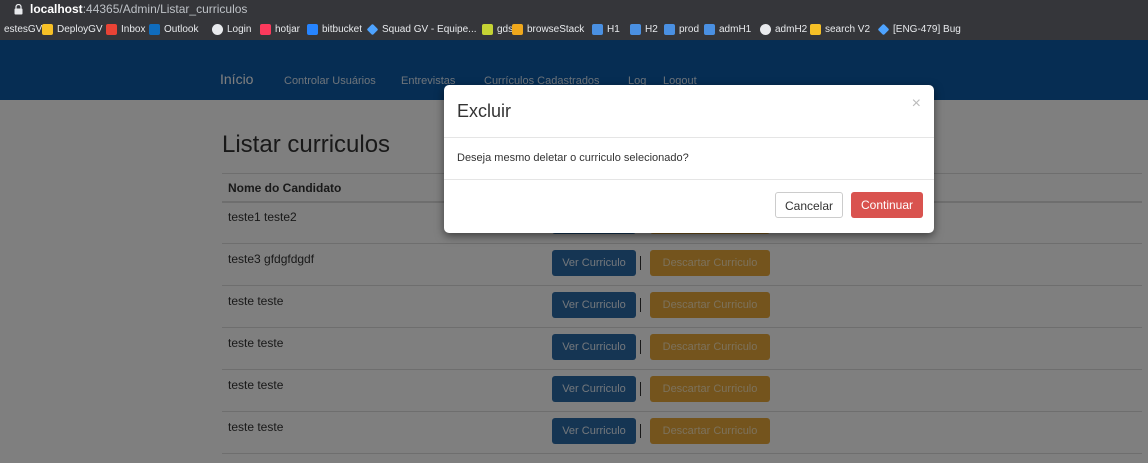 The height and width of the screenshot is (463, 1148). What do you see at coordinates (487, 29) in the screenshot?
I see `leaf-icon` at bounding box center [487, 29].